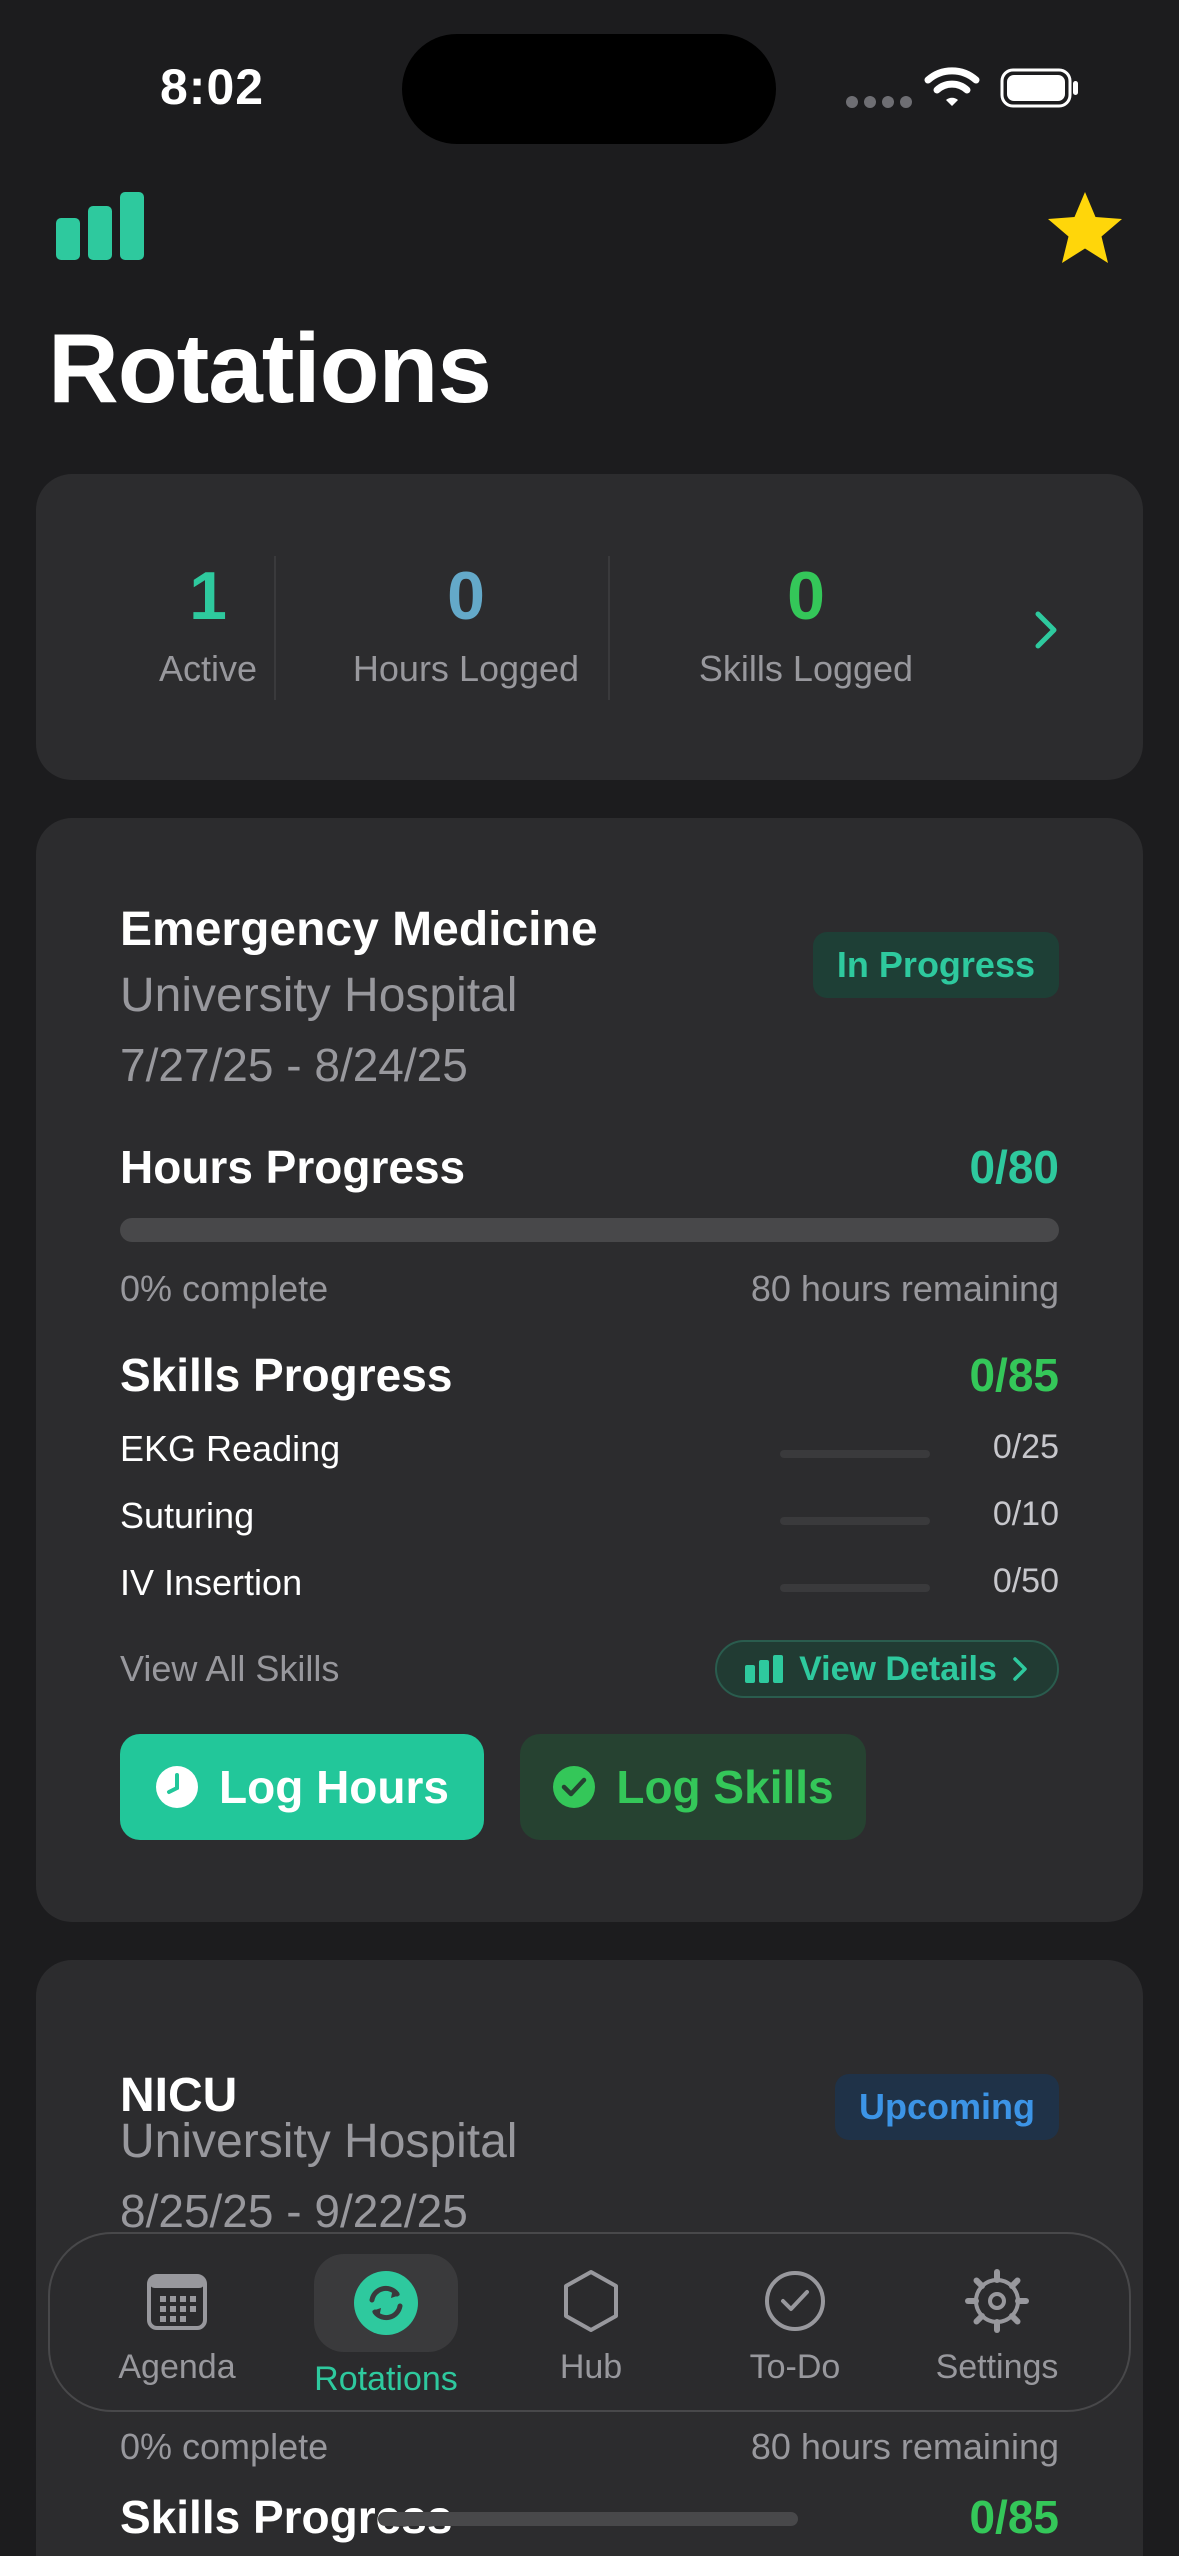 Image resolution: width=1179 pixels, height=2556 pixels. What do you see at coordinates (177, 2302) in the screenshot?
I see `calendar-icon` at bounding box center [177, 2302].